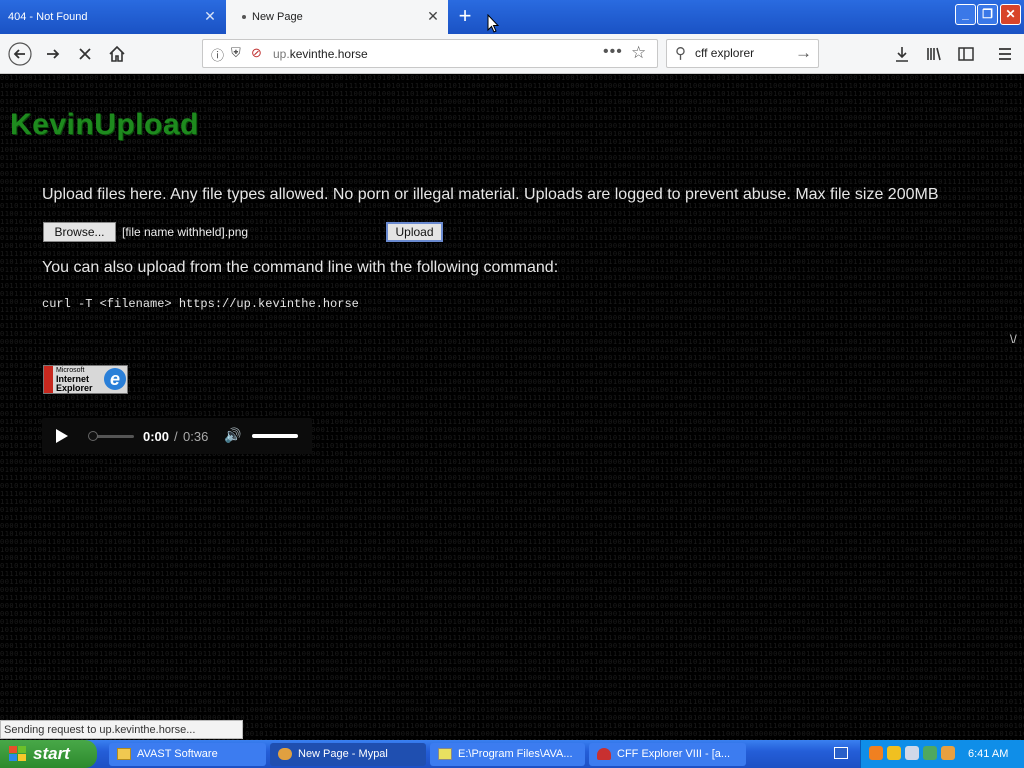 This screenshot has height=768, width=1024. Describe the element at coordinates (281, 54) in the screenshot. I see `url-subdomain: up.` at that location.